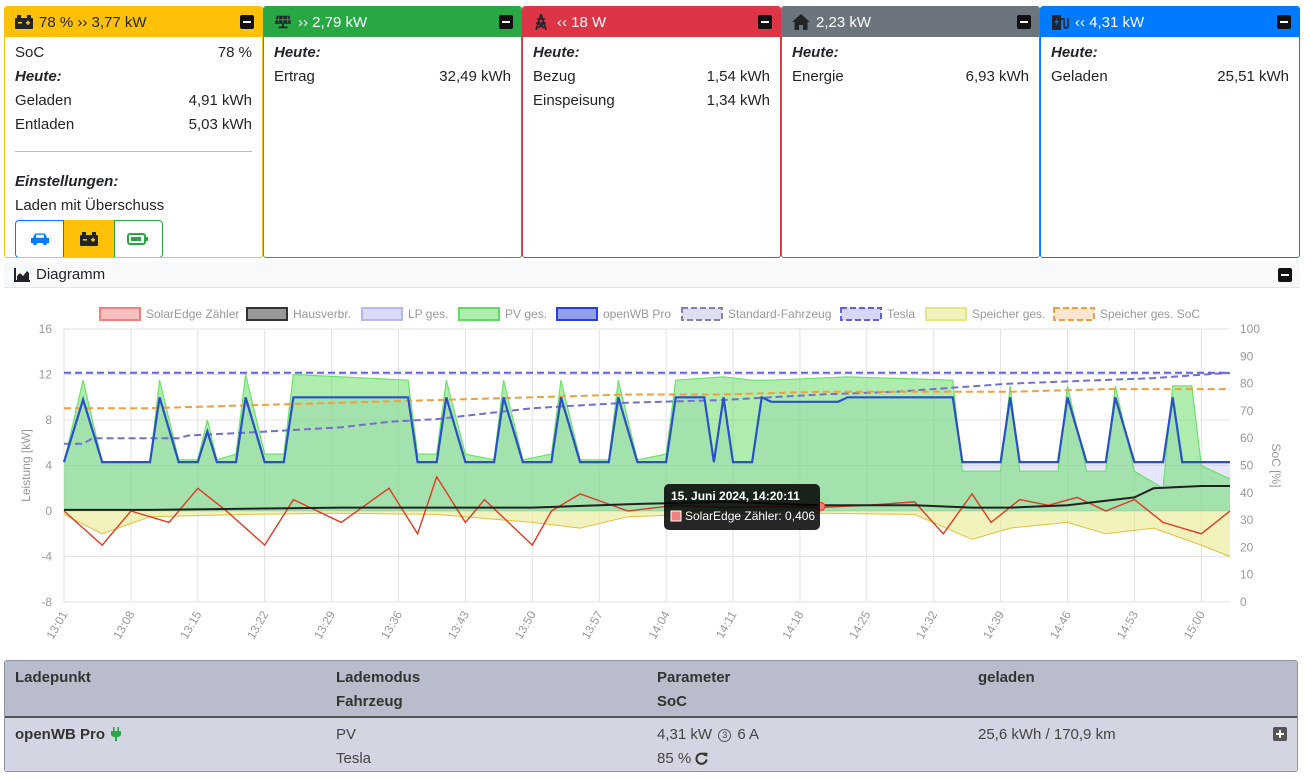  What do you see at coordinates (1247, 438) in the screenshot?
I see `y2-tick-label: 60` at bounding box center [1247, 438].